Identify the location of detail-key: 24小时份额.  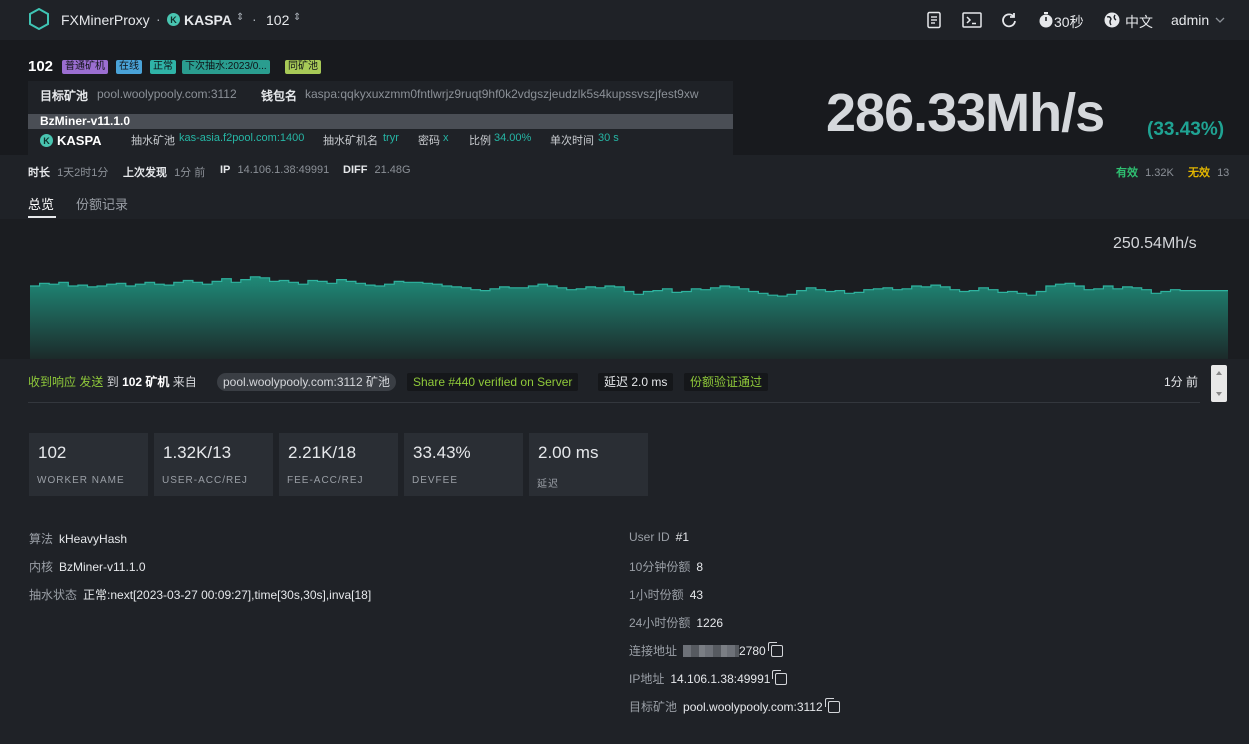
(660, 623).